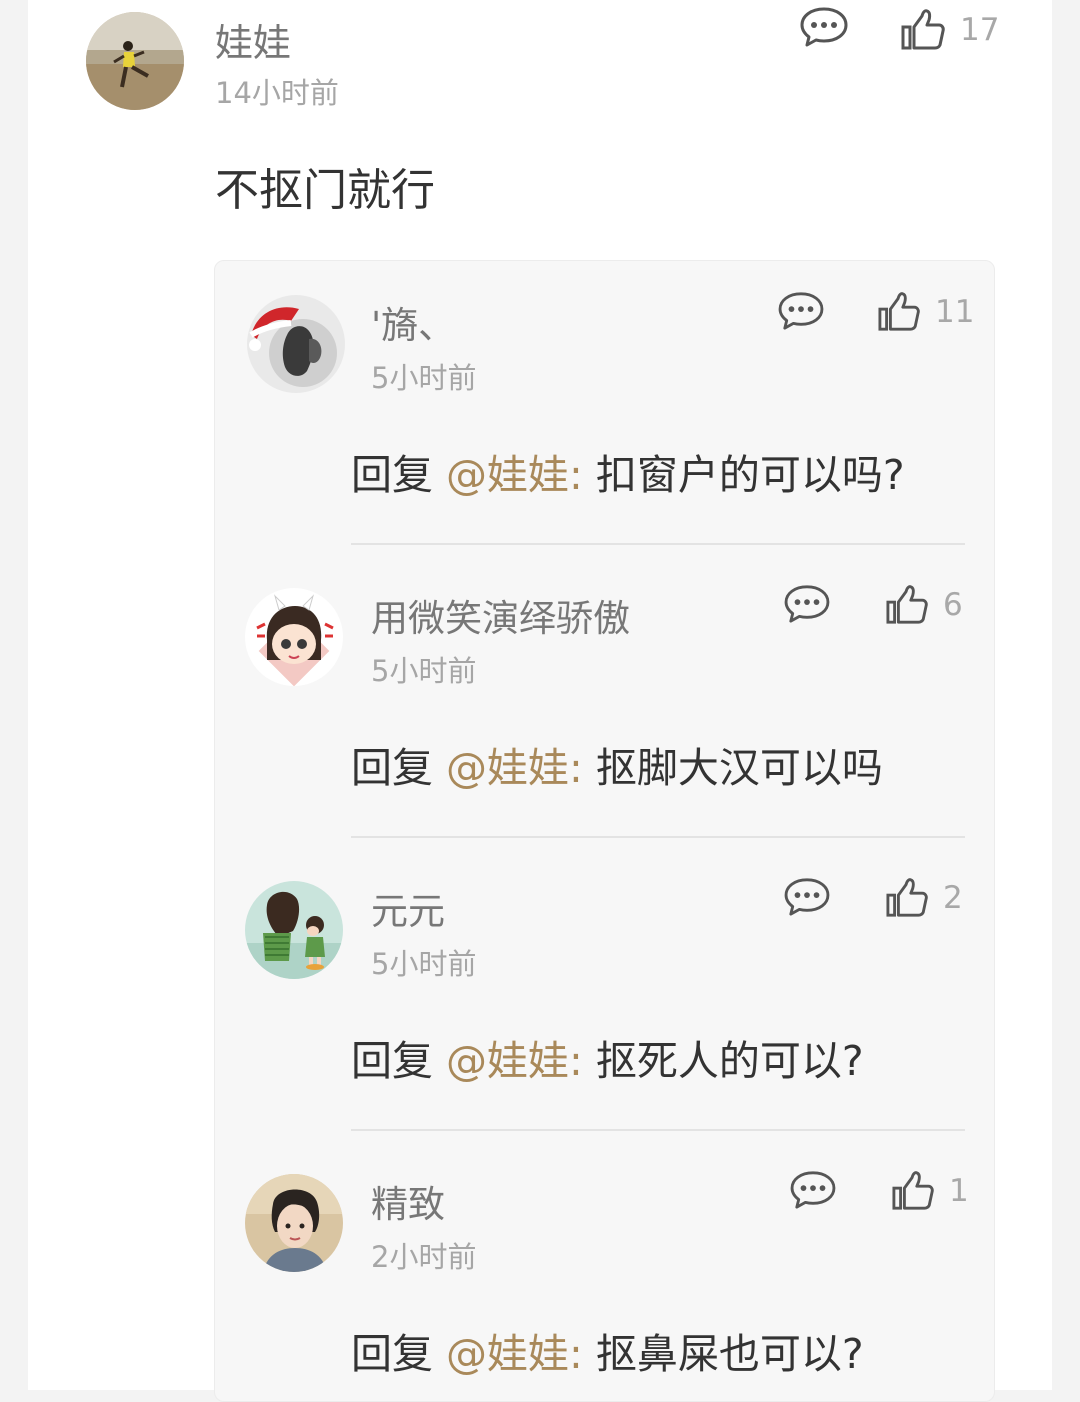 The width and height of the screenshot is (1080, 1402). What do you see at coordinates (729, 1354) in the screenshot?
I see `reply-content: 抠鼻屎也可以?` at bounding box center [729, 1354].